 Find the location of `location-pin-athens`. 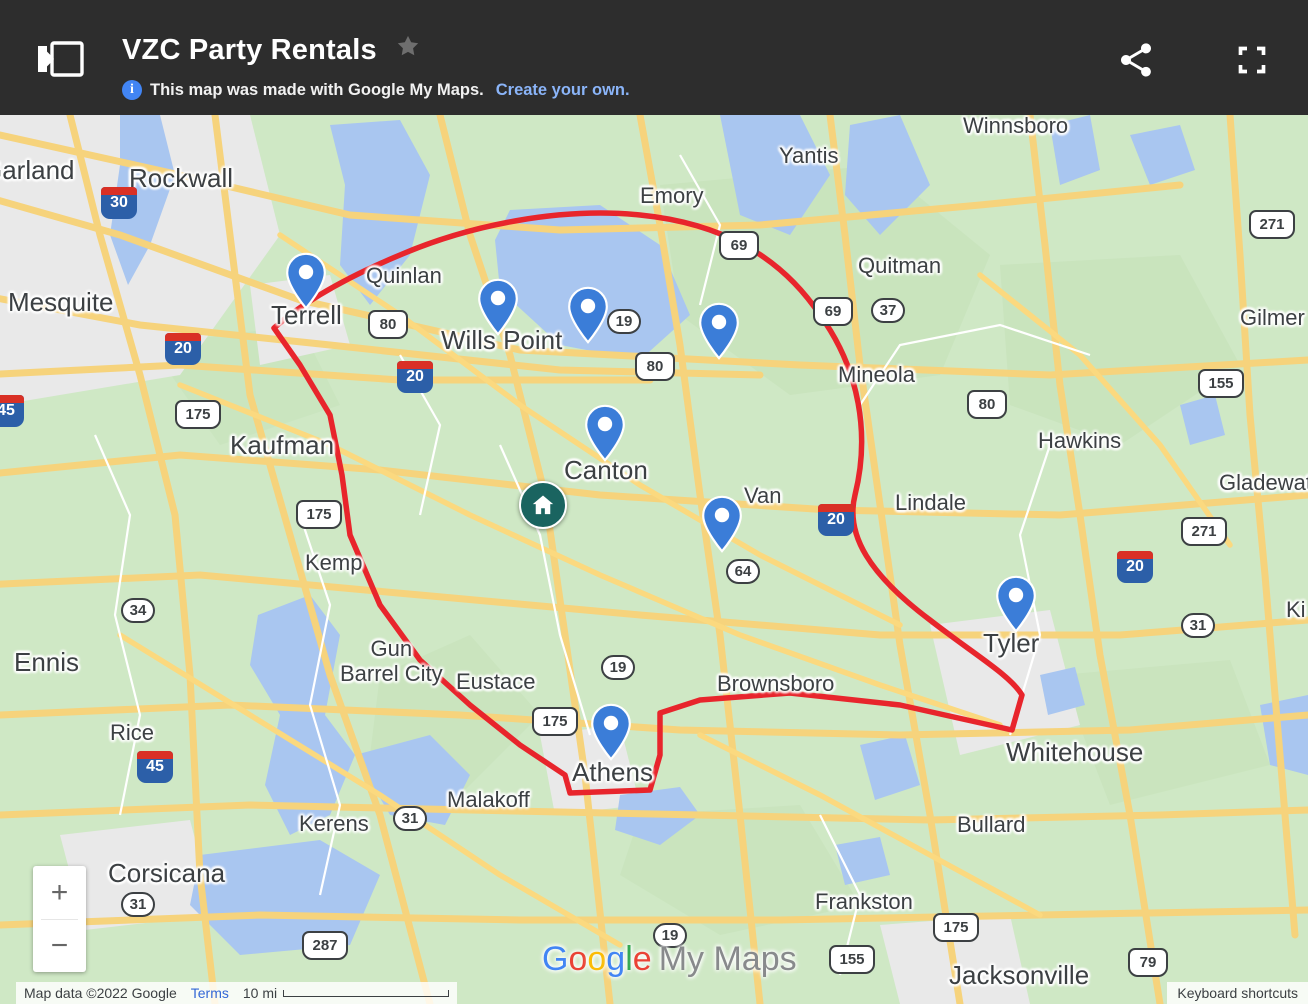

location-pin-athens is located at coordinates (611, 732).